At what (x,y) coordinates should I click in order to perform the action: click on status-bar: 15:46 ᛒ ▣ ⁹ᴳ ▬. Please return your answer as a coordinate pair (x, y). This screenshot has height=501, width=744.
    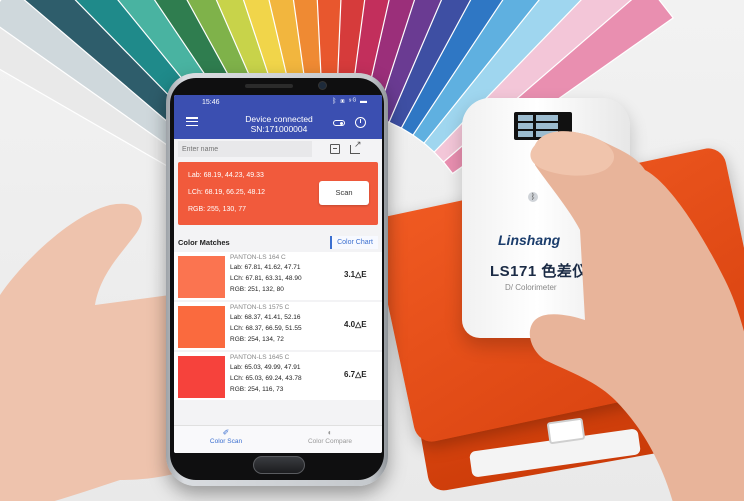
    Looking at the image, I should click on (278, 102).